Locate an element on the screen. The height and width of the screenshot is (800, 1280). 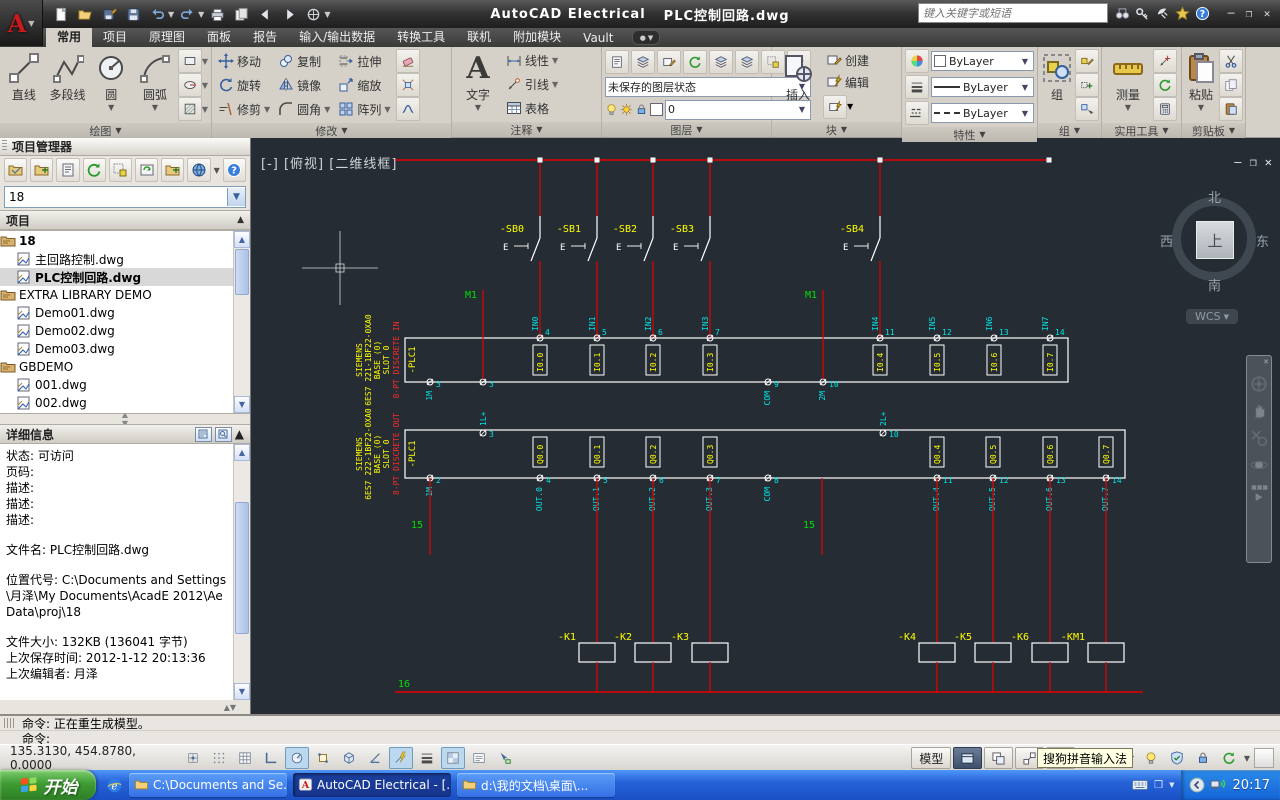
quickview-drawings-button is located at coordinates (999, 758).